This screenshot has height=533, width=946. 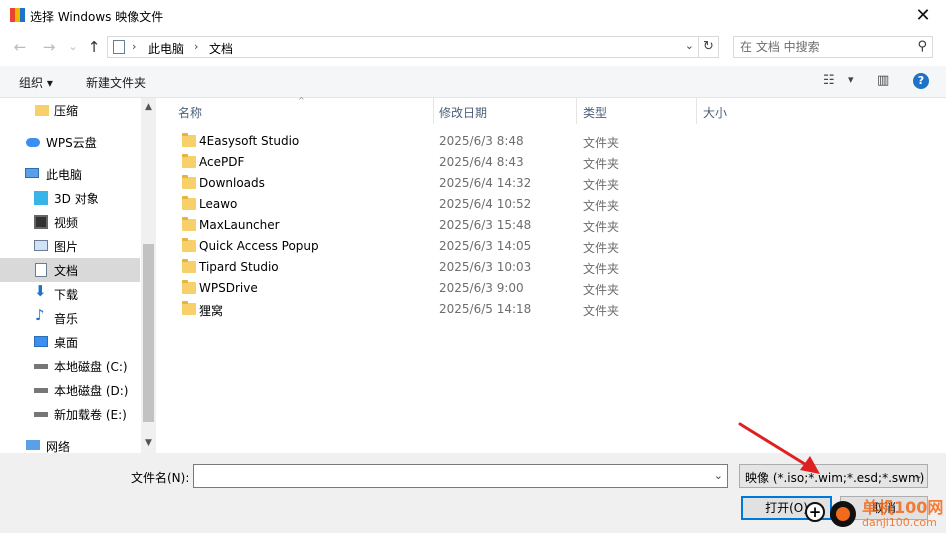 What do you see at coordinates (32, 173) in the screenshot?
I see `computer-icon` at bounding box center [32, 173].